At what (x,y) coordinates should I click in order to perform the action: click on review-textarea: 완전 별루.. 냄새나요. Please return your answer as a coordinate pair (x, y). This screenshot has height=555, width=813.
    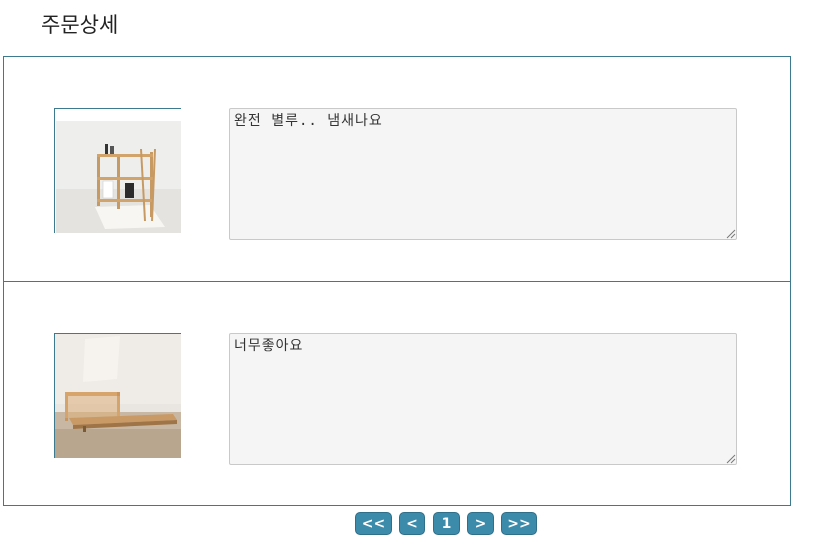
    Looking at the image, I should click on (483, 174).